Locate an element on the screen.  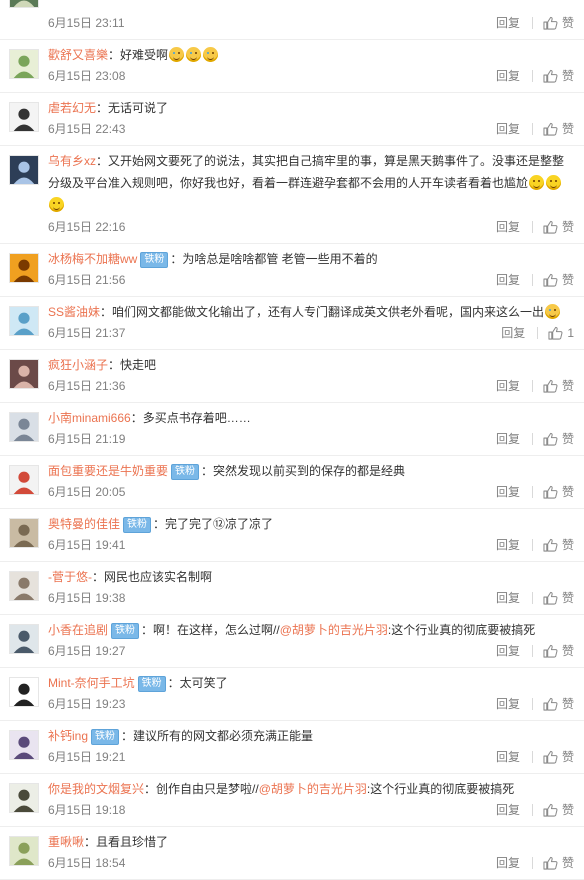
comment-username: 乌有乡xz is located at coordinates (72, 161).